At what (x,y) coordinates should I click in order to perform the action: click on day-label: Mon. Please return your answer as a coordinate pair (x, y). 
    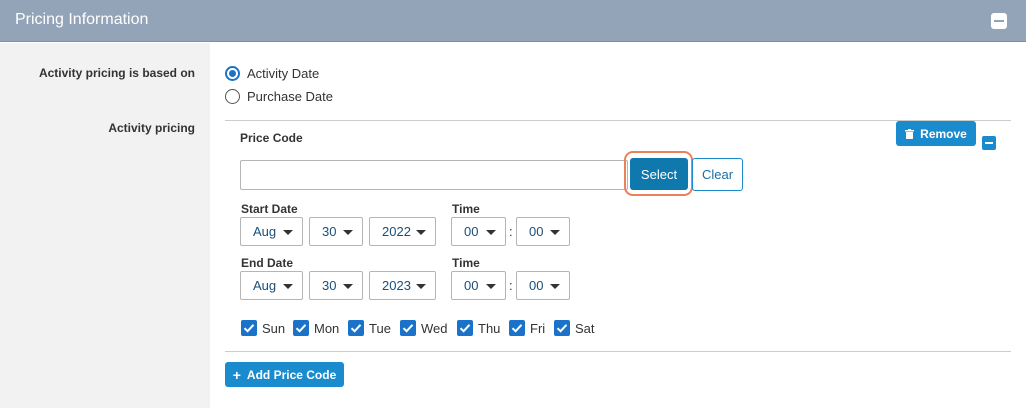
    Looking at the image, I should click on (327, 328).